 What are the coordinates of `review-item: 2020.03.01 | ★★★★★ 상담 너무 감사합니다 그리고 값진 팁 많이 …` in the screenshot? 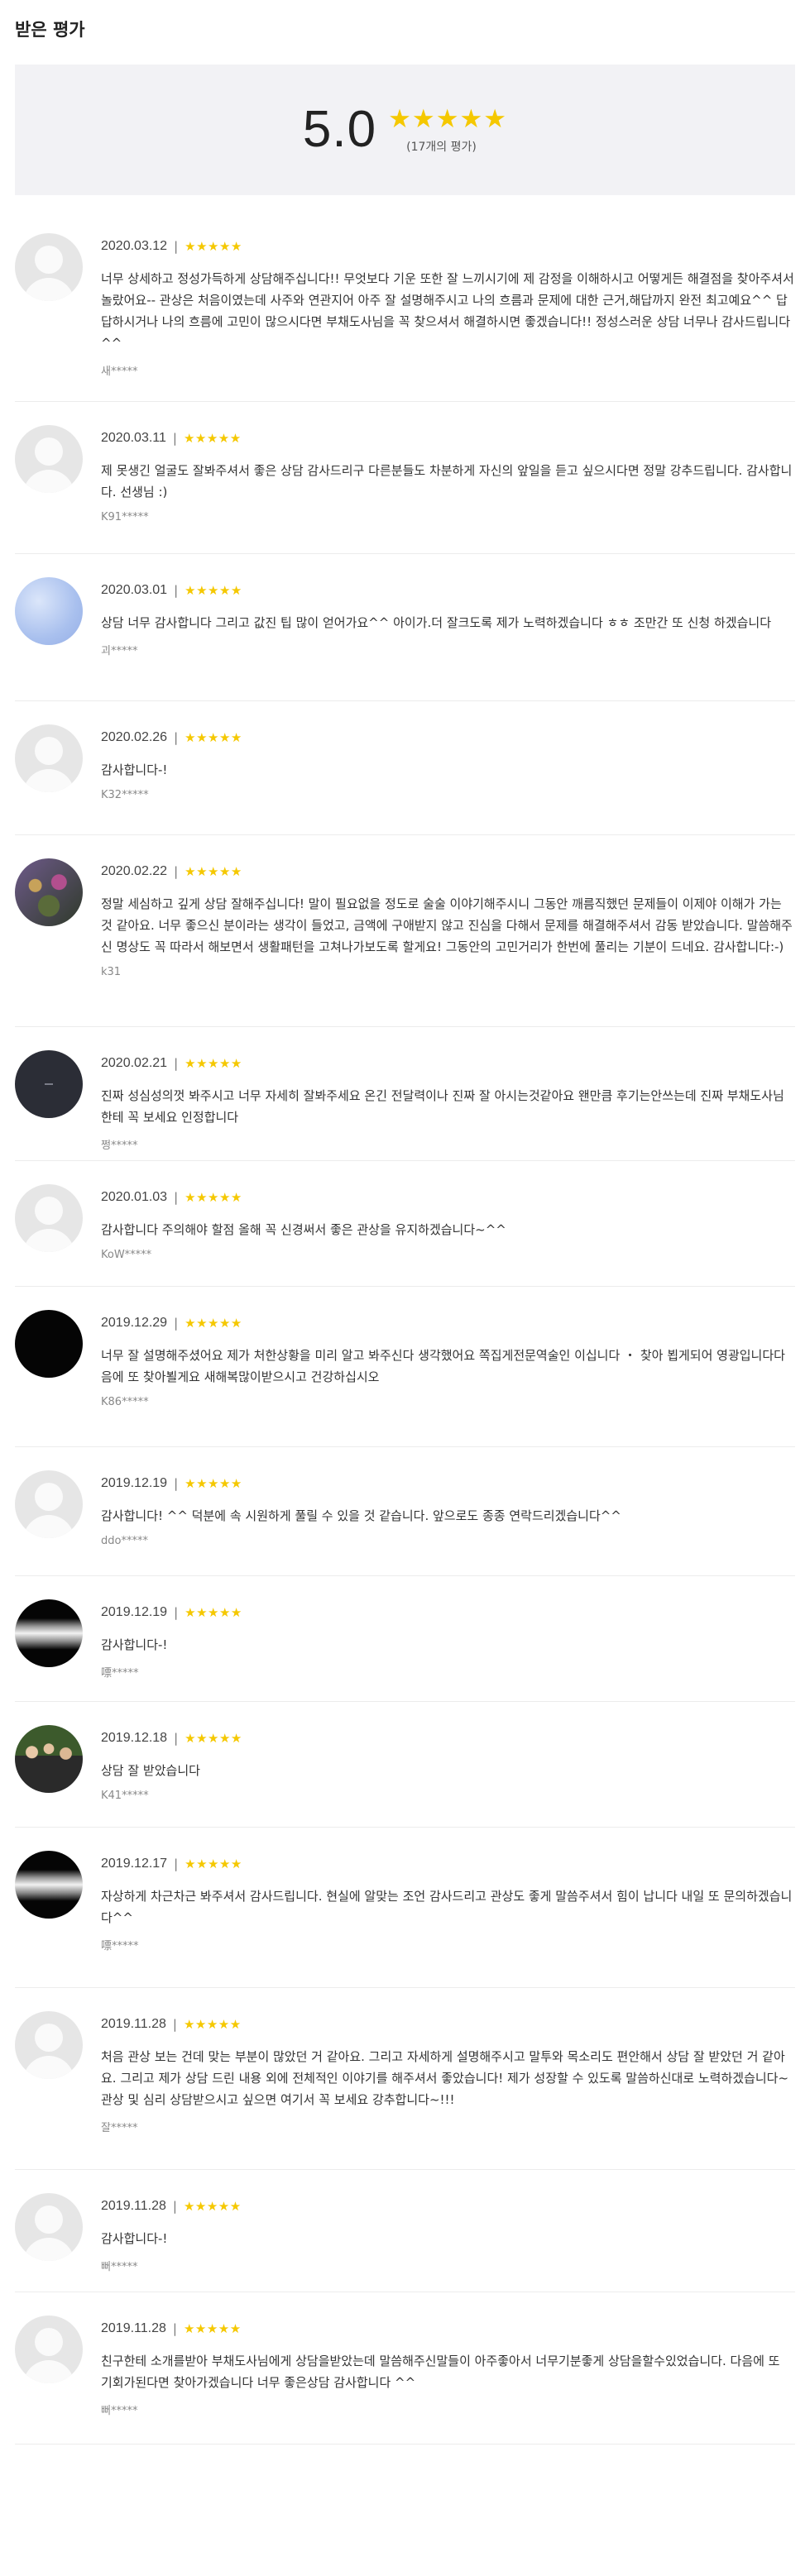 It's located at (405, 627).